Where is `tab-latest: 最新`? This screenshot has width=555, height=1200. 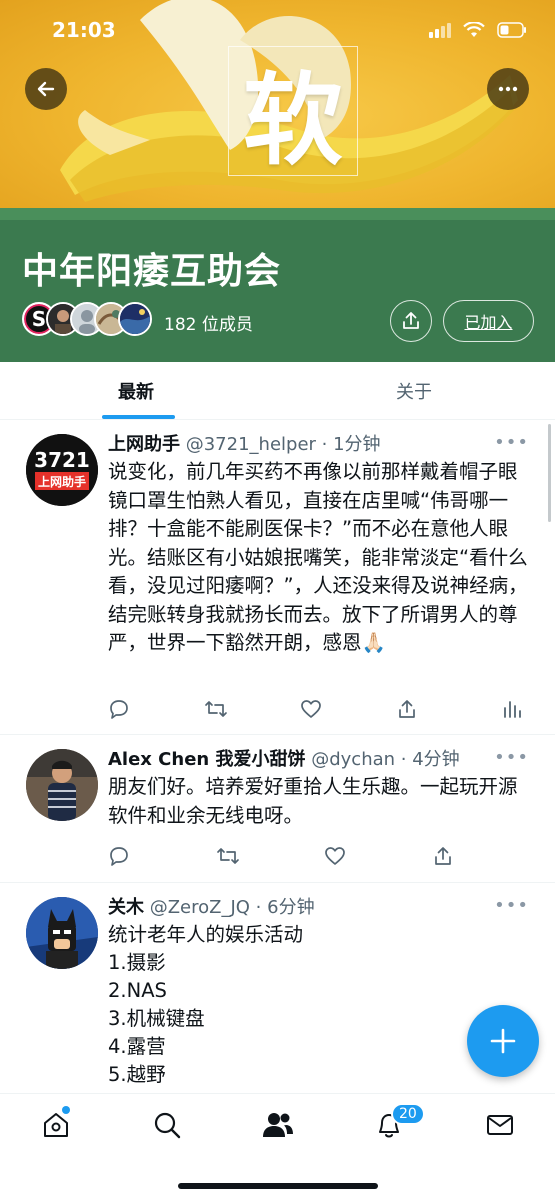 tab-latest: 最新 is located at coordinates (136, 391).